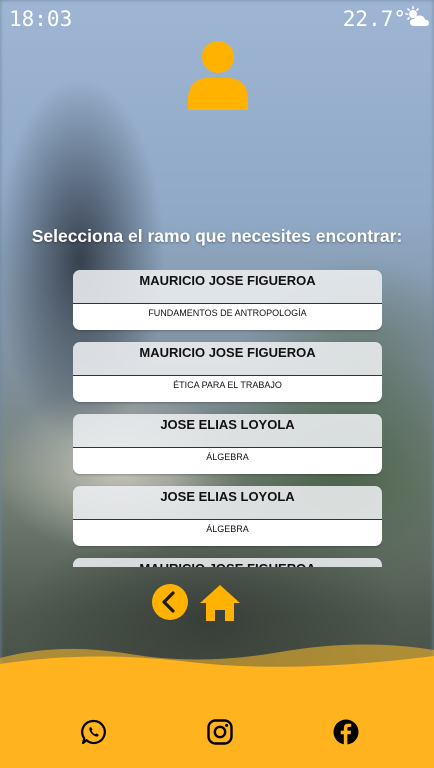 Image resolution: width=434 pixels, height=768 pixels. I want to click on subject-name: ÉTICA PARA EL TRABAJO, so click(227, 389).